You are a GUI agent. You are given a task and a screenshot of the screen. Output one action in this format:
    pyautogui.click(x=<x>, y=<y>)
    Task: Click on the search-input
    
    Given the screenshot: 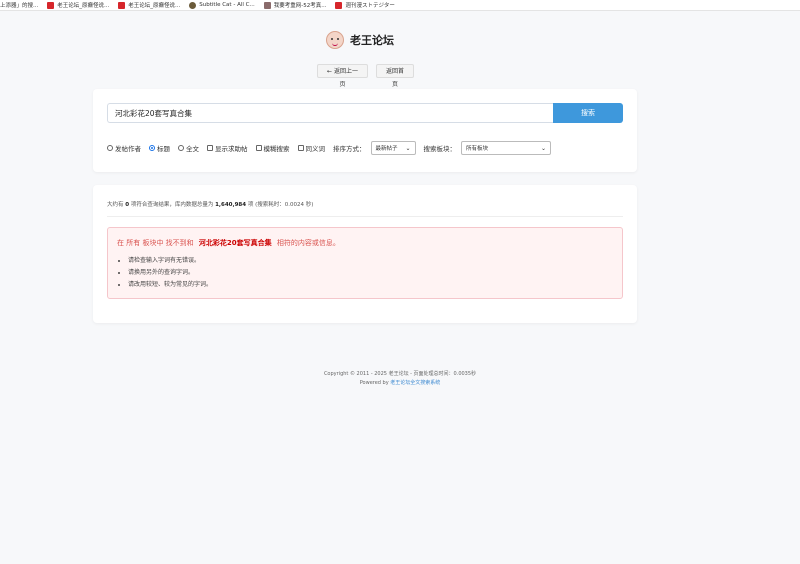 What is the action you would take?
    pyautogui.click(x=330, y=113)
    